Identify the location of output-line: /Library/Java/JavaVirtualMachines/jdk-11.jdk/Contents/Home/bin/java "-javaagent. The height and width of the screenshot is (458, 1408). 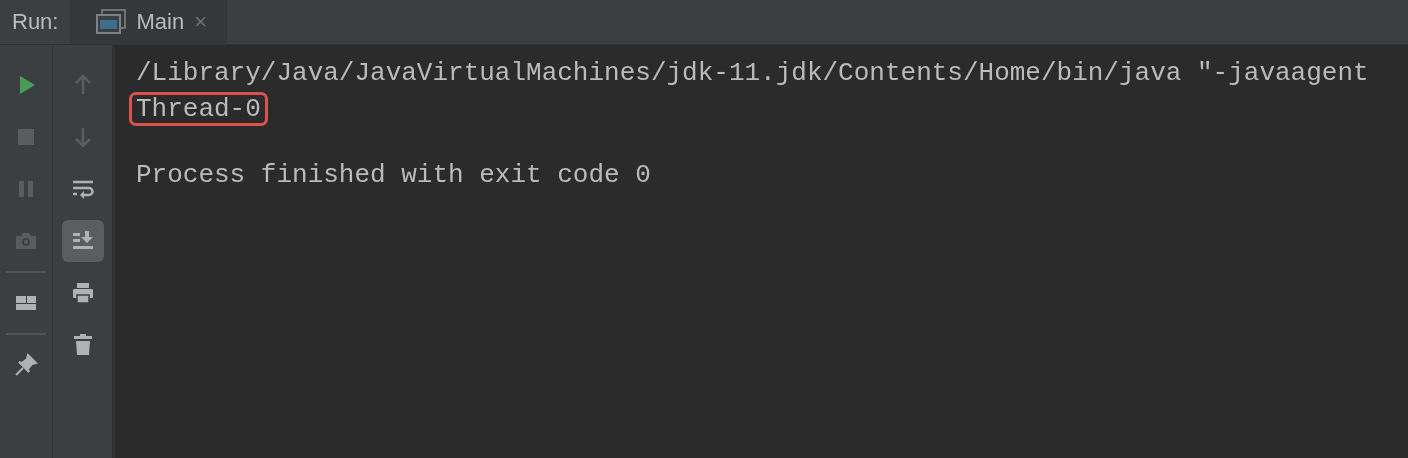
(752, 73).